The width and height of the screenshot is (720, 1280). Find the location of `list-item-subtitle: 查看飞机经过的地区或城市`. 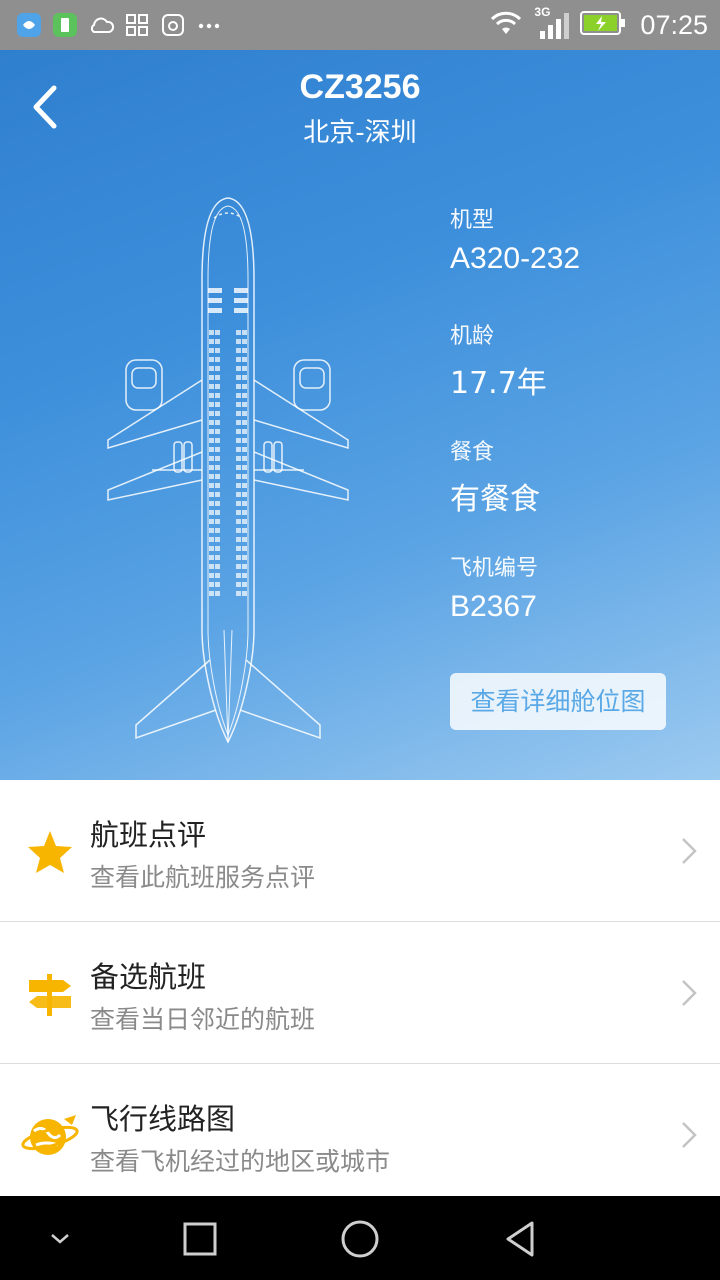

list-item-subtitle: 查看飞机经过的地区或城市 is located at coordinates (240, 1161).